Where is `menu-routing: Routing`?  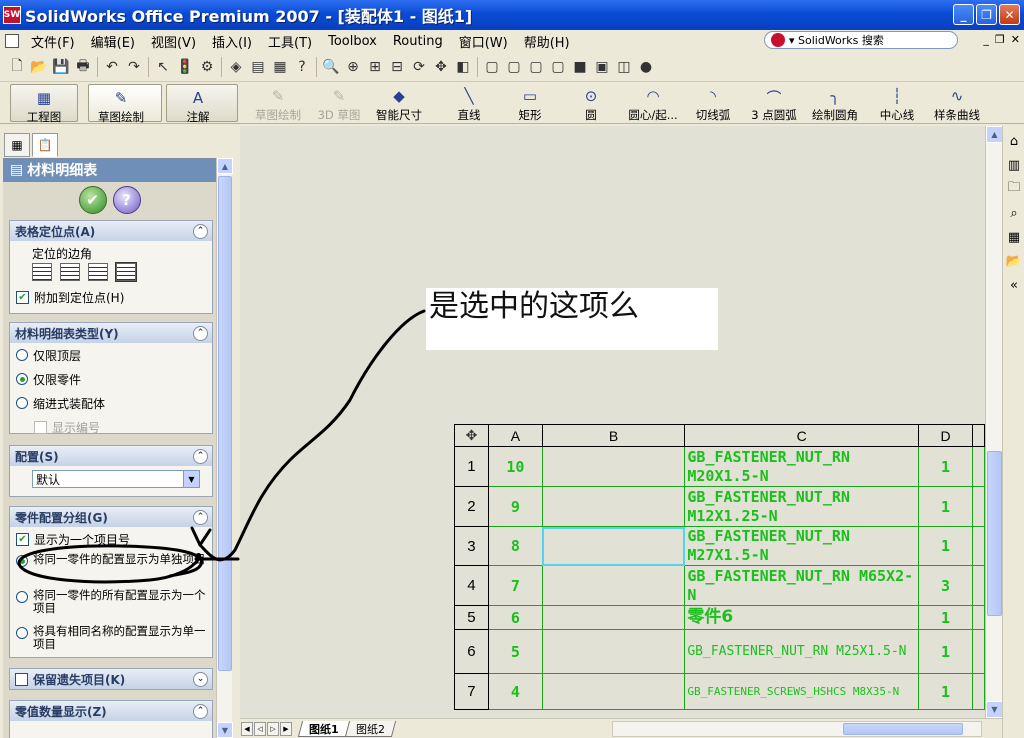
menu-routing: Routing is located at coordinates (418, 41).